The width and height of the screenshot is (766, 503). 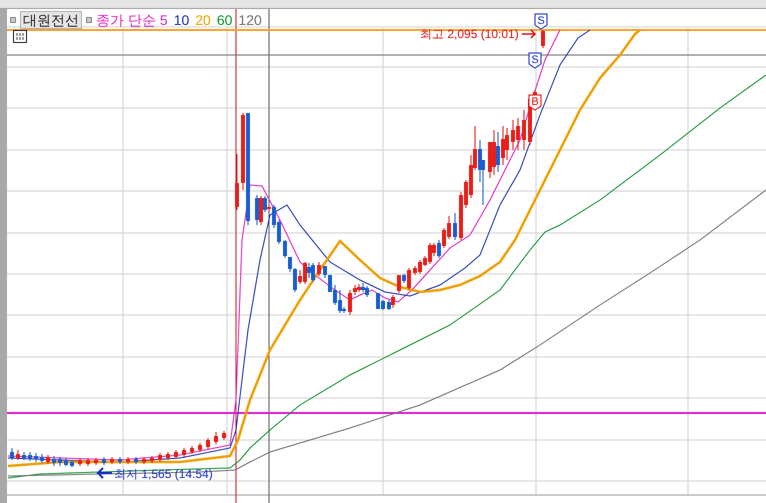 What do you see at coordinates (224, 20) in the screenshot?
I see `legend-period: 60` at bounding box center [224, 20].